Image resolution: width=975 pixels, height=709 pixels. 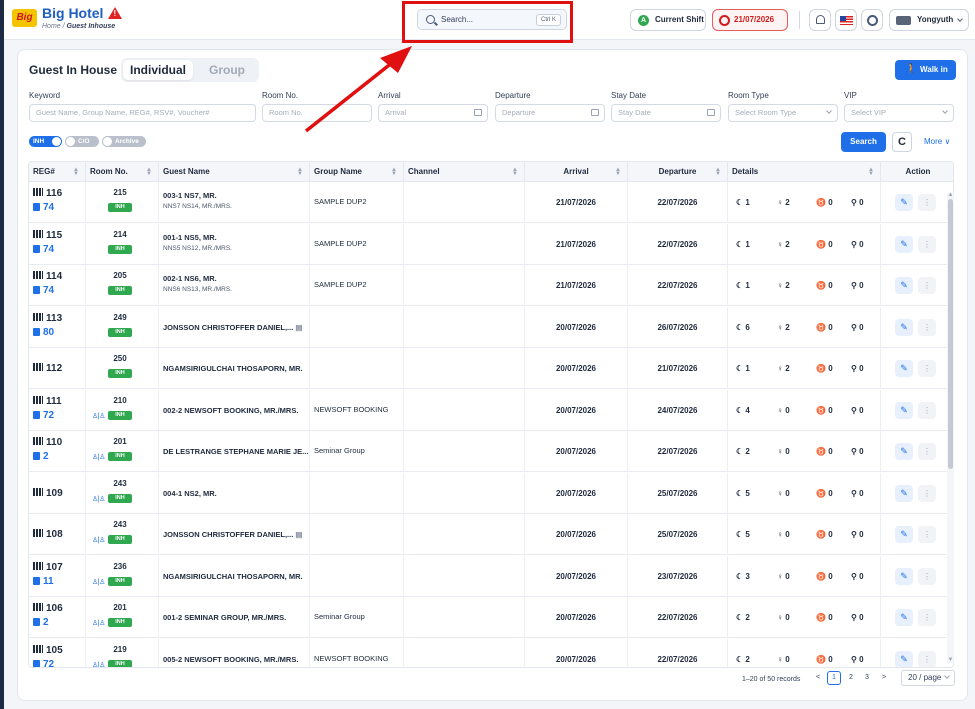 What do you see at coordinates (227, 70) in the screenshot?
I see `tab-group: Group` at bounding box center [227, 70].